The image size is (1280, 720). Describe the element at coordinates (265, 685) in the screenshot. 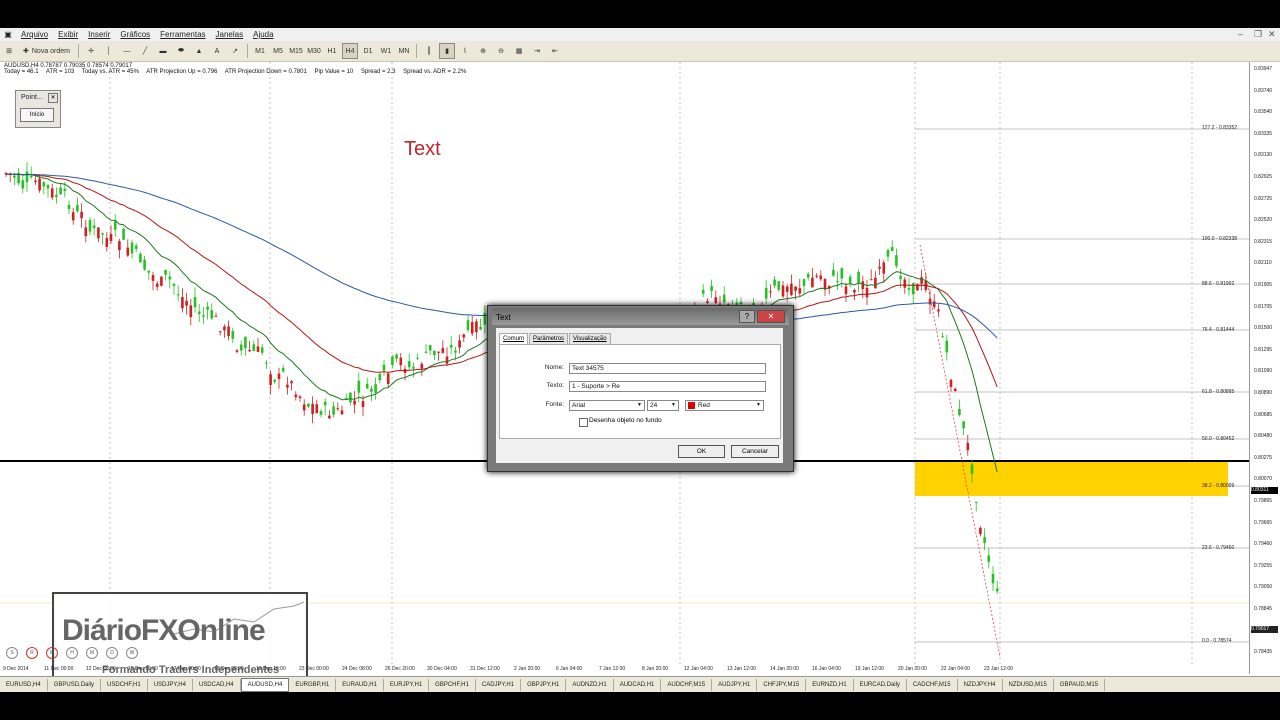

I see `symbol-tab: AUDUSD,H4` at that location.